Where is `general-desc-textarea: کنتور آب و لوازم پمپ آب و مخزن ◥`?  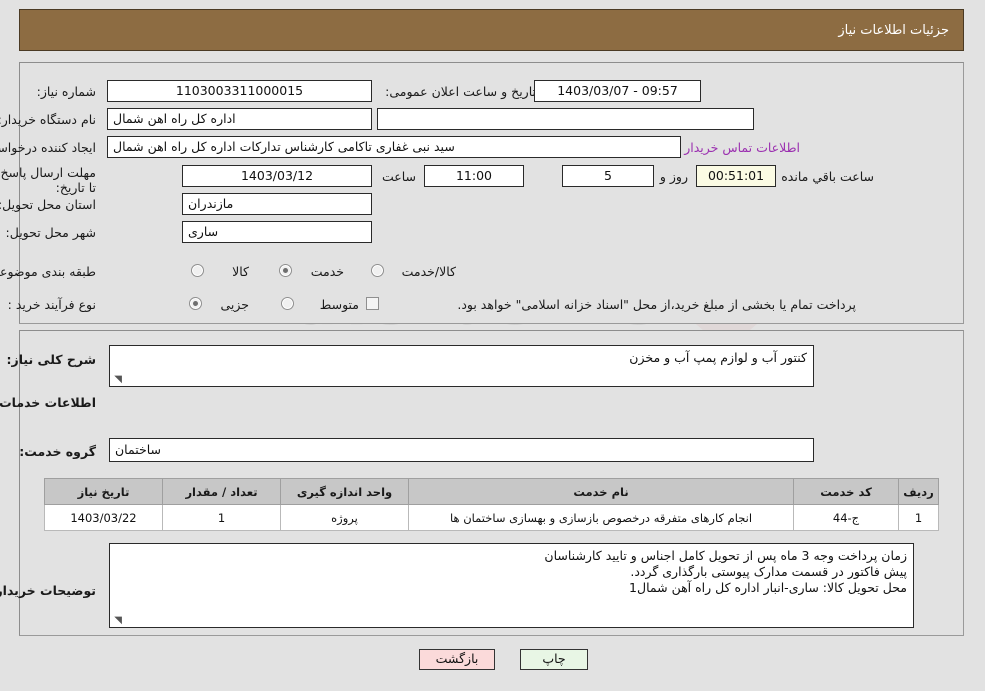 general-desc-textarea: کنتور آب و لوازم پمپ آب و مخزن ◥ is located at coordinates (462, 366).